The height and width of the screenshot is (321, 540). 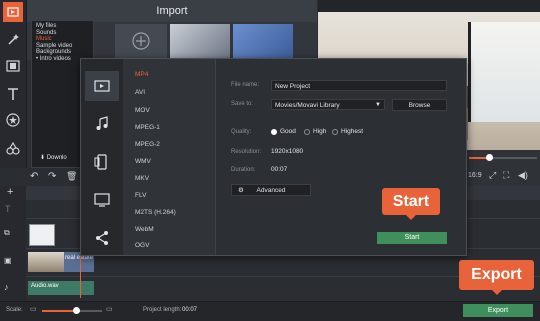 What do you see at coordinates (13, 243) in the screenshot?
I see `track-headers: + T ⧉ ▣ ♪` at bounding box center [13, 243].